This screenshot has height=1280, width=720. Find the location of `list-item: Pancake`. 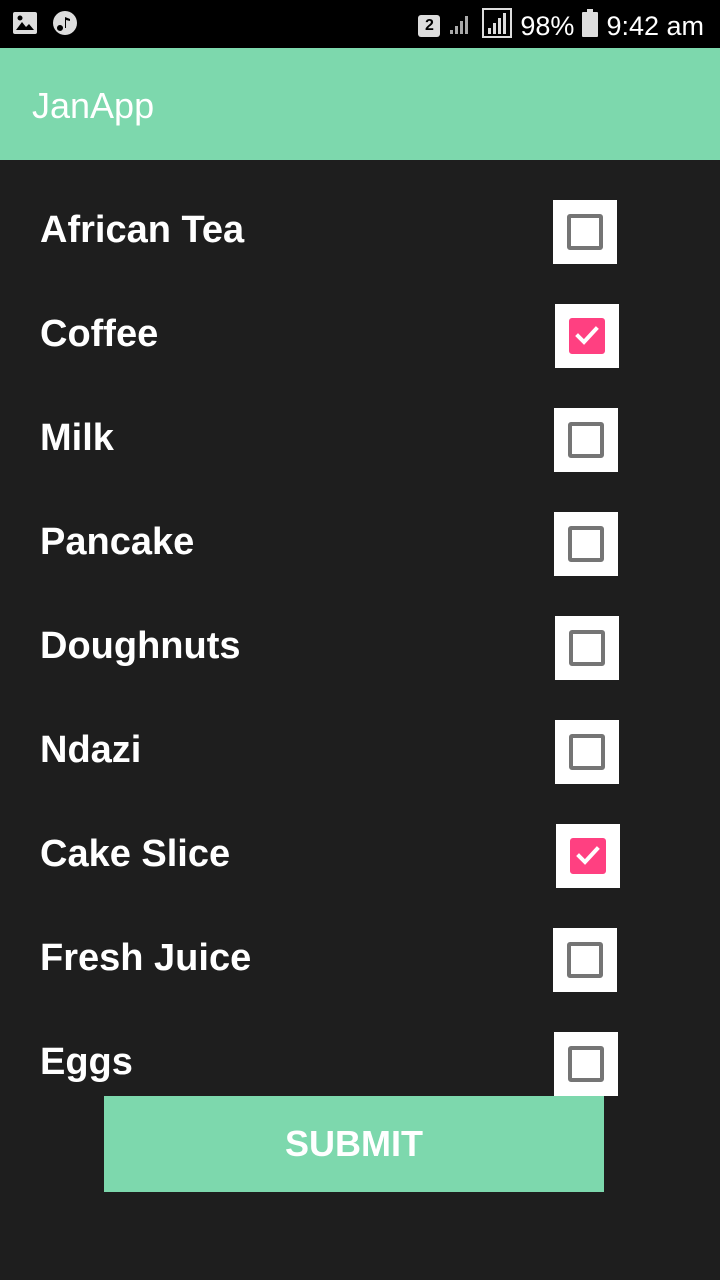

list-item: Pancake is located at coordinates (360, 524).